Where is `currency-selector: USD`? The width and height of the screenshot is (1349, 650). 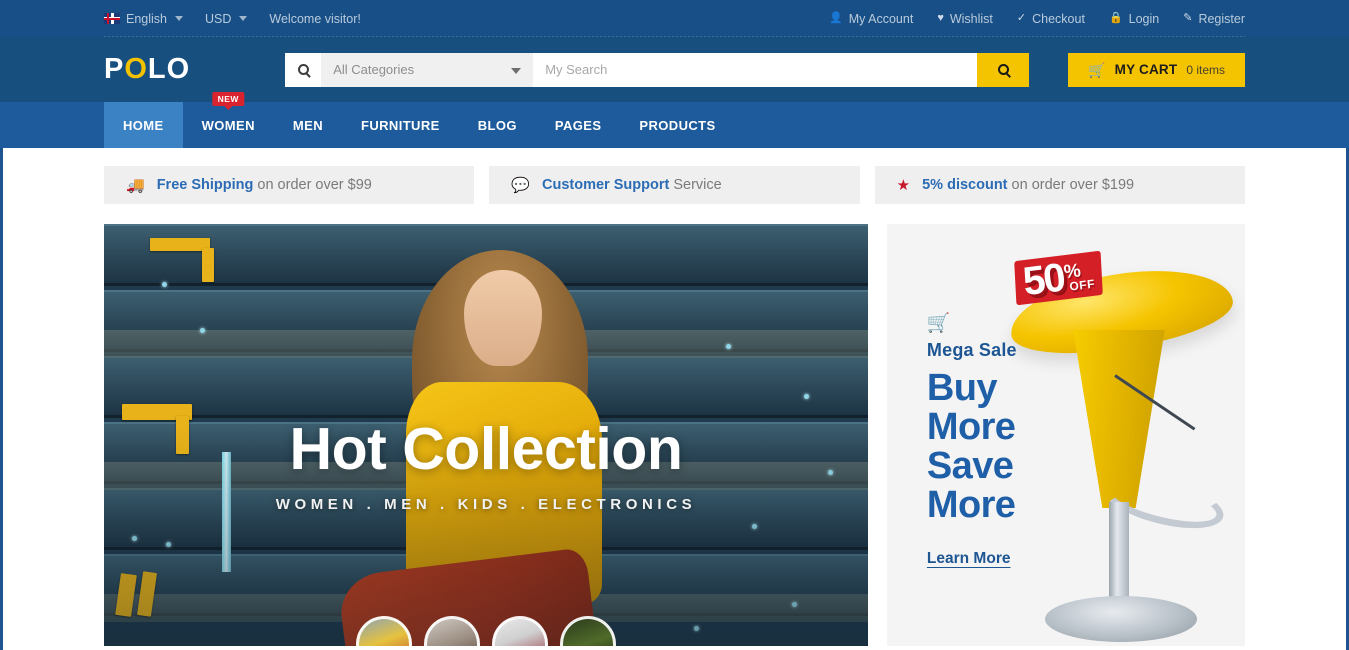
currency-selector: USD is located at coordinates (226, 18).